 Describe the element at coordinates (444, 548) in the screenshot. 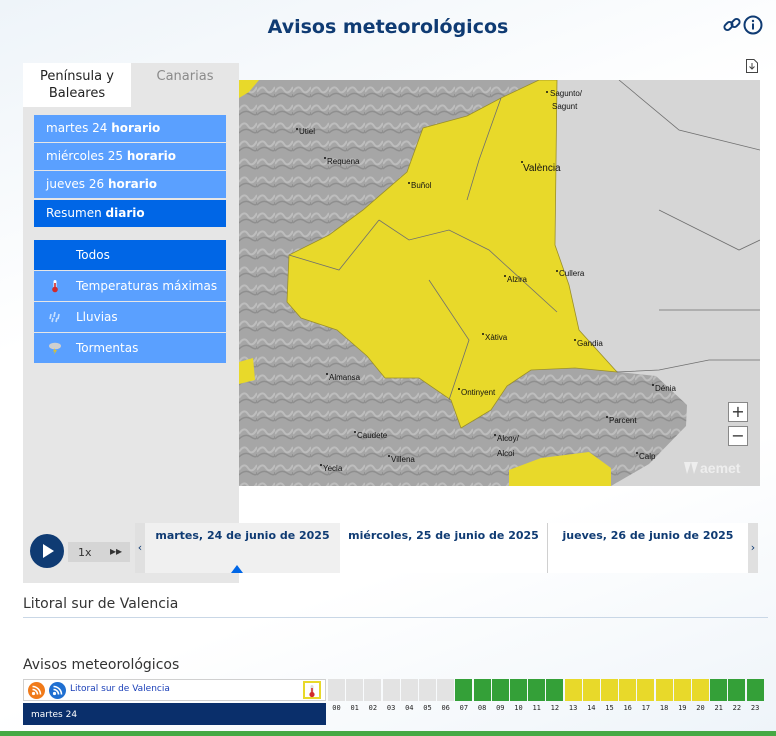

I see `date-tab-25: miércoles, 25 de junio de 2025` at that location.